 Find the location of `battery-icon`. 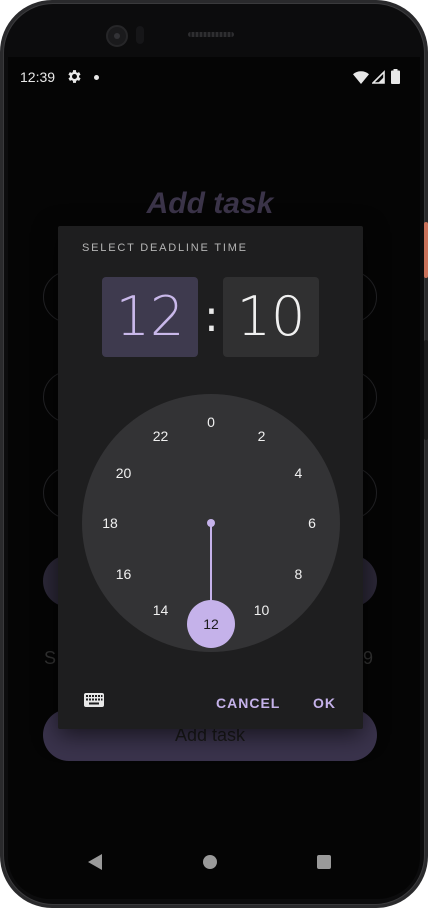

battery-icon is located at coordinates (395, 76).